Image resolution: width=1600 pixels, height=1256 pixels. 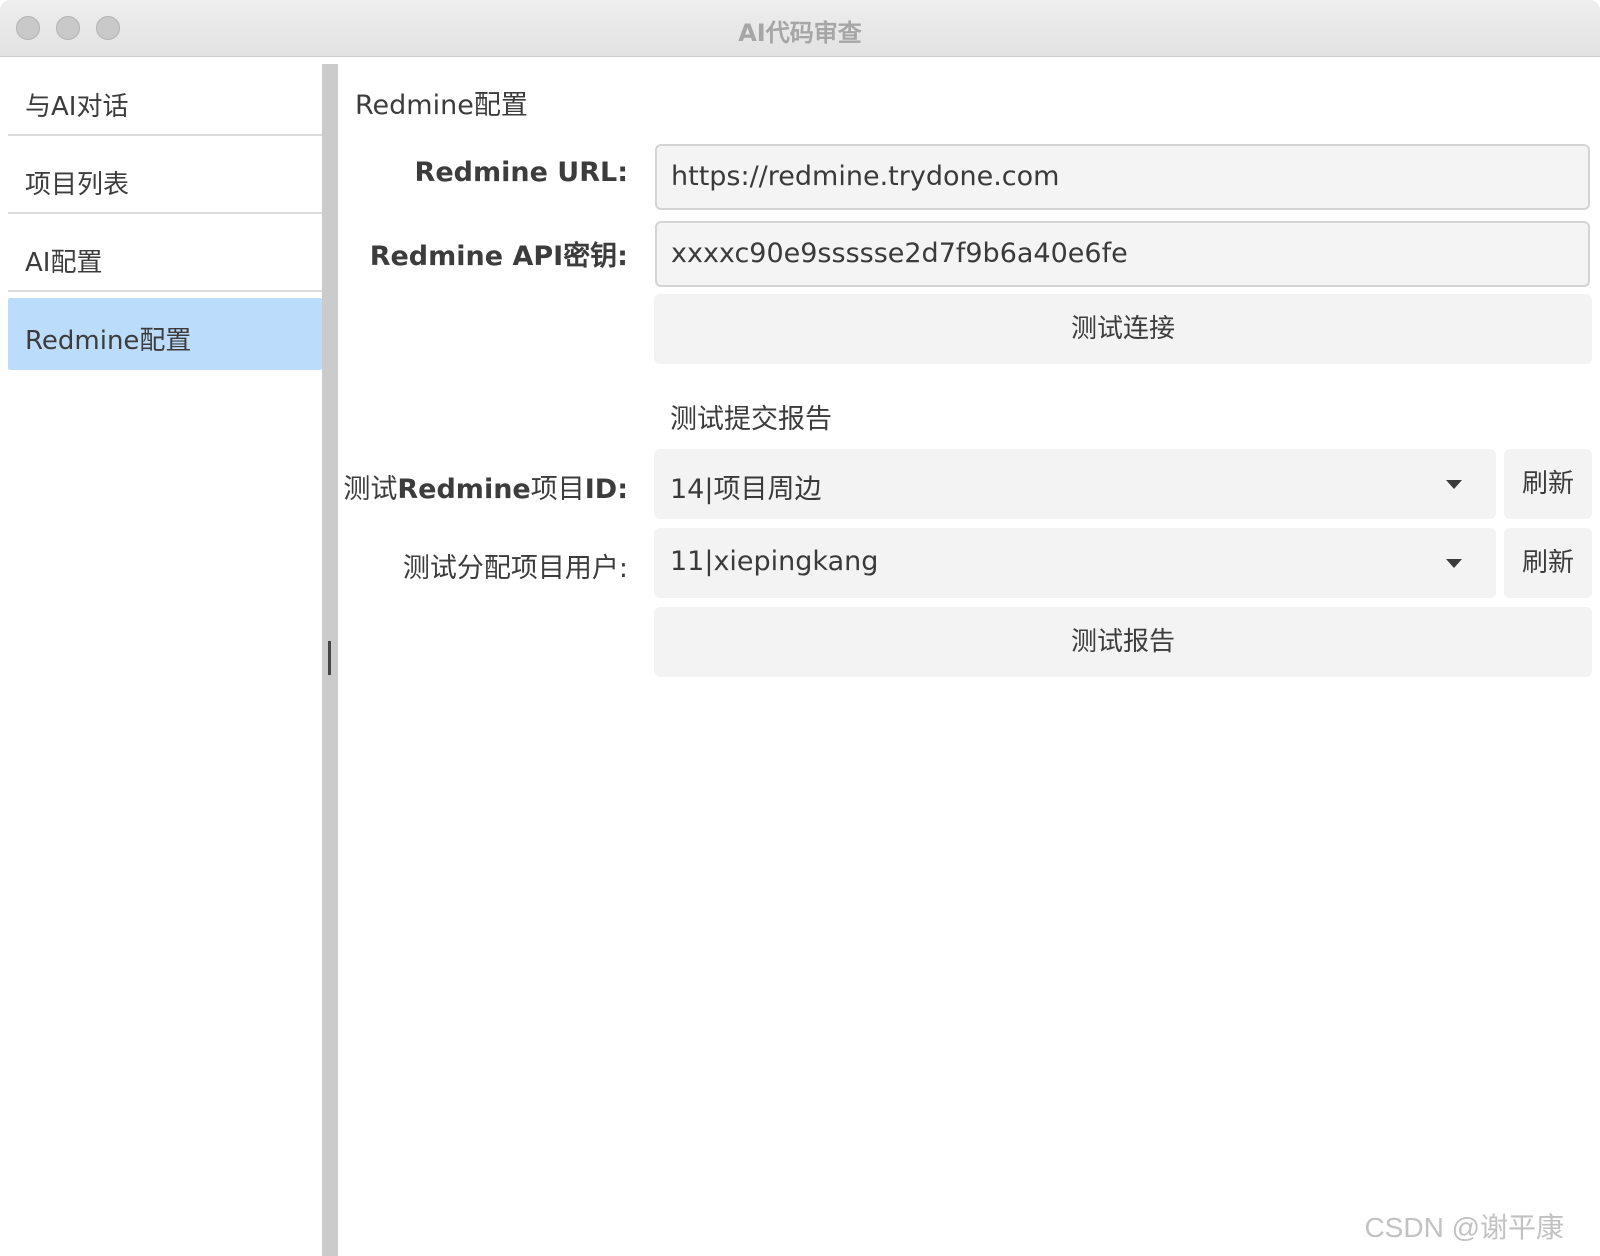 I want to click on sidebar-item-label: Redmine配置, so click(x=108, y=341).